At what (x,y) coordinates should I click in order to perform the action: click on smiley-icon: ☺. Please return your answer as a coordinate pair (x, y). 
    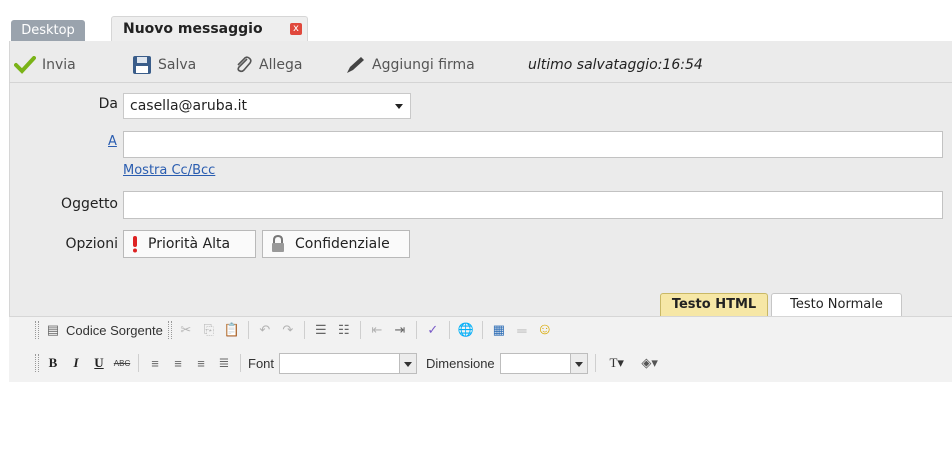
    Looking at the image, I should click on (545, 330).